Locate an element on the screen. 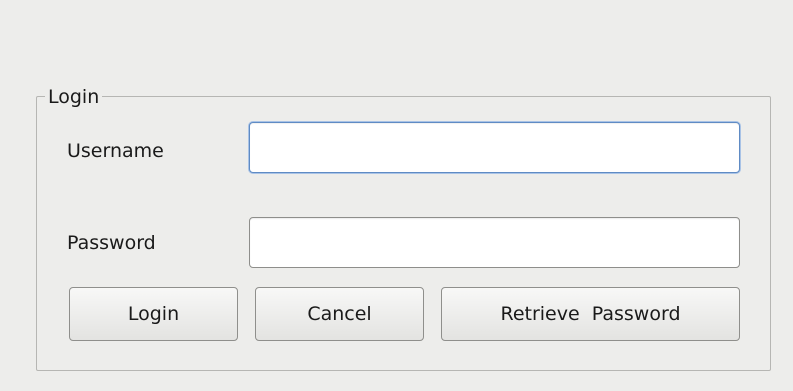 This screenshot has height=391, width=793. retrieve-password-button: Retrieve Password is located at coordinates (590, 314).